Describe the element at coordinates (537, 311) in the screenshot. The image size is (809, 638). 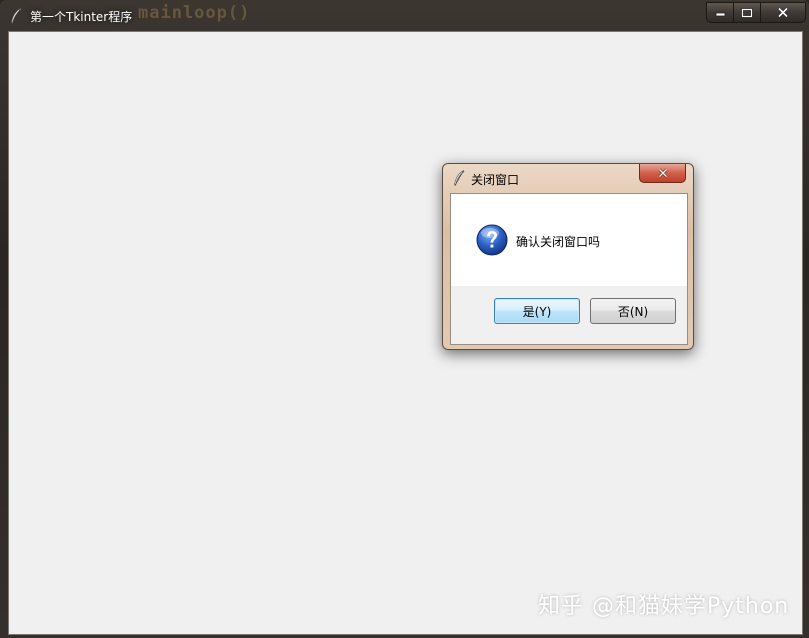
I see `yes-button: 是(Y)` at that location.